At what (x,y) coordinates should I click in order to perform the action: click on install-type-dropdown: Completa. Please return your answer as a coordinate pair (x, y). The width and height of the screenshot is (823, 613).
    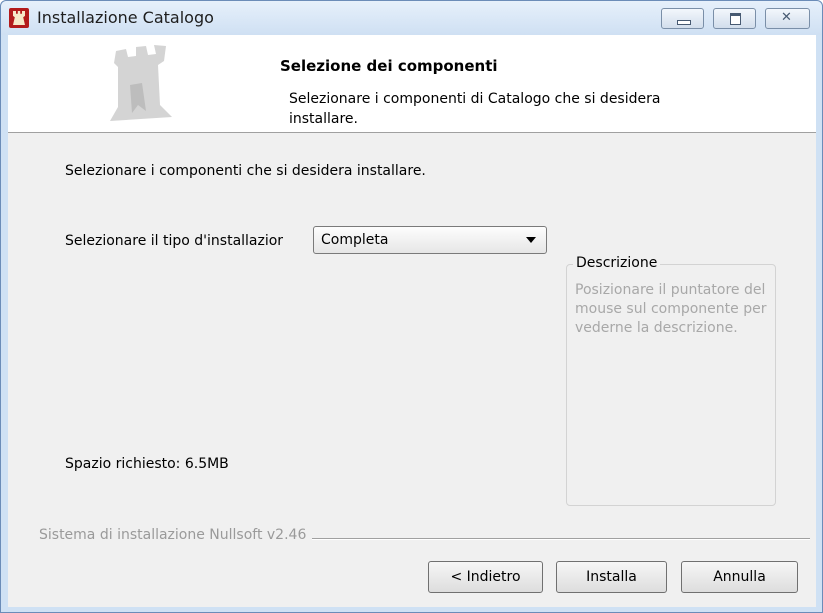
    Looking at the image, I should click on (430, 240).